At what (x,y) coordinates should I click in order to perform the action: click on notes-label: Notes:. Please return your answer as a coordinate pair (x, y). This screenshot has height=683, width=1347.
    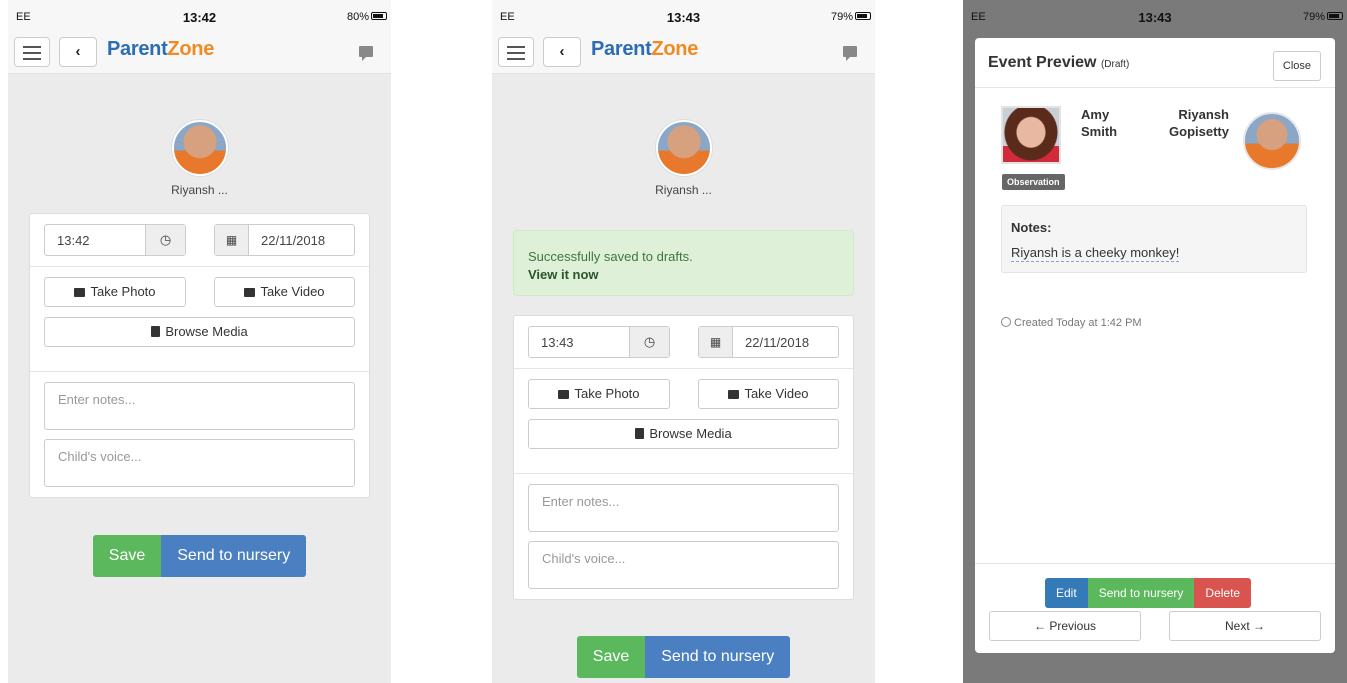
    Looking at the image, I should click on (1031, 227).